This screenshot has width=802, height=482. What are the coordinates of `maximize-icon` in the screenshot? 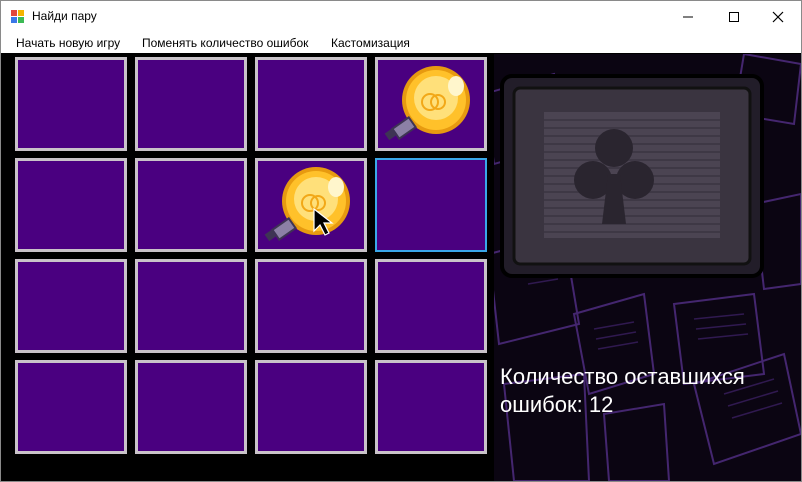 It's located at (734, 16).